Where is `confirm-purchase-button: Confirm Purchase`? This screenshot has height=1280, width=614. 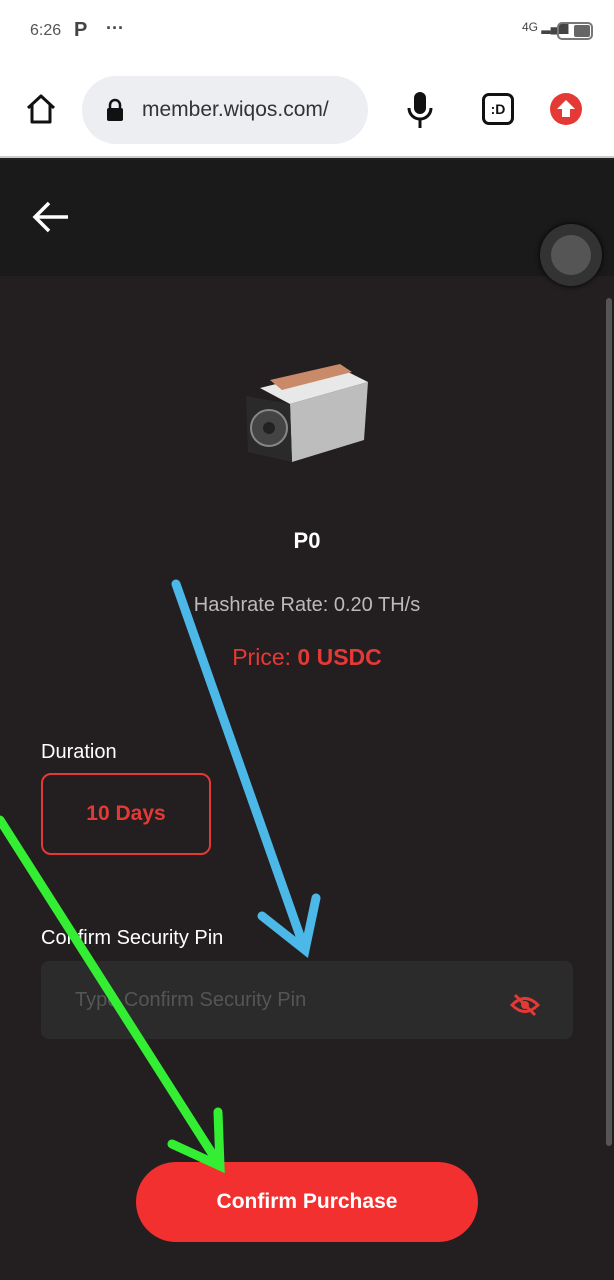 confirm-purchase-button: Confirm Purchase is located at coordinates (307, 1202).